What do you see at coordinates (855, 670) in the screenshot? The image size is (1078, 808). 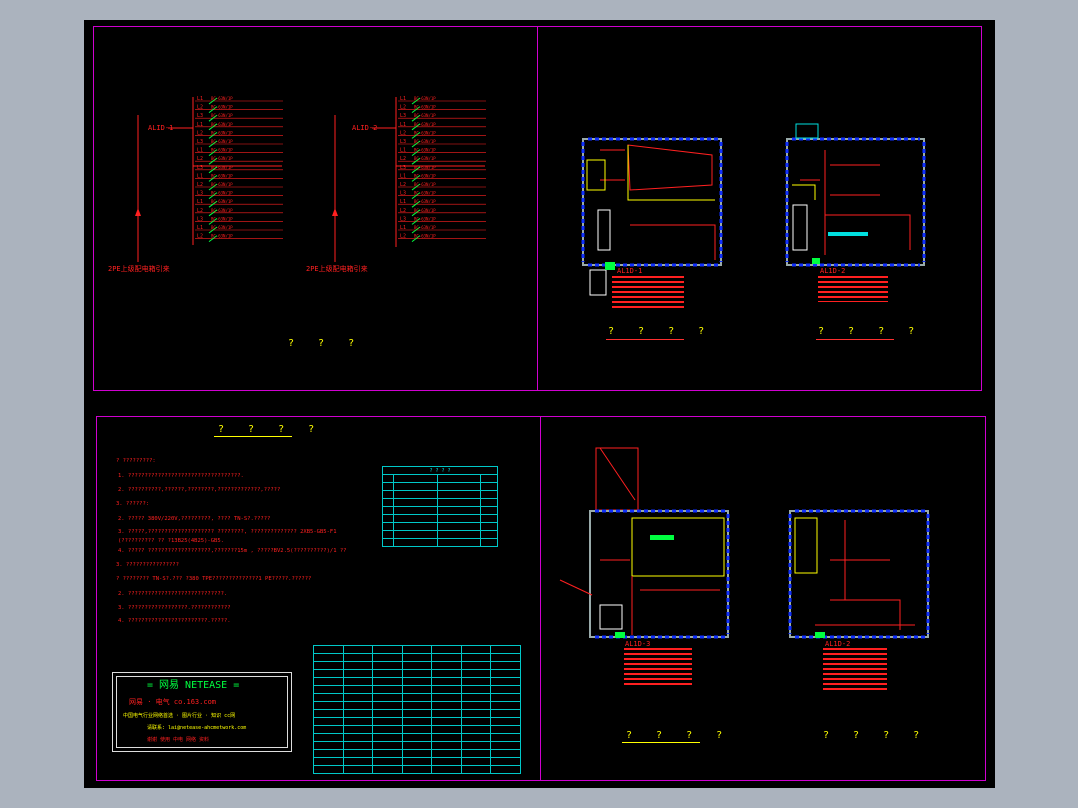 I see `plan4-circuit-notes` at bounding box center [855, 670].